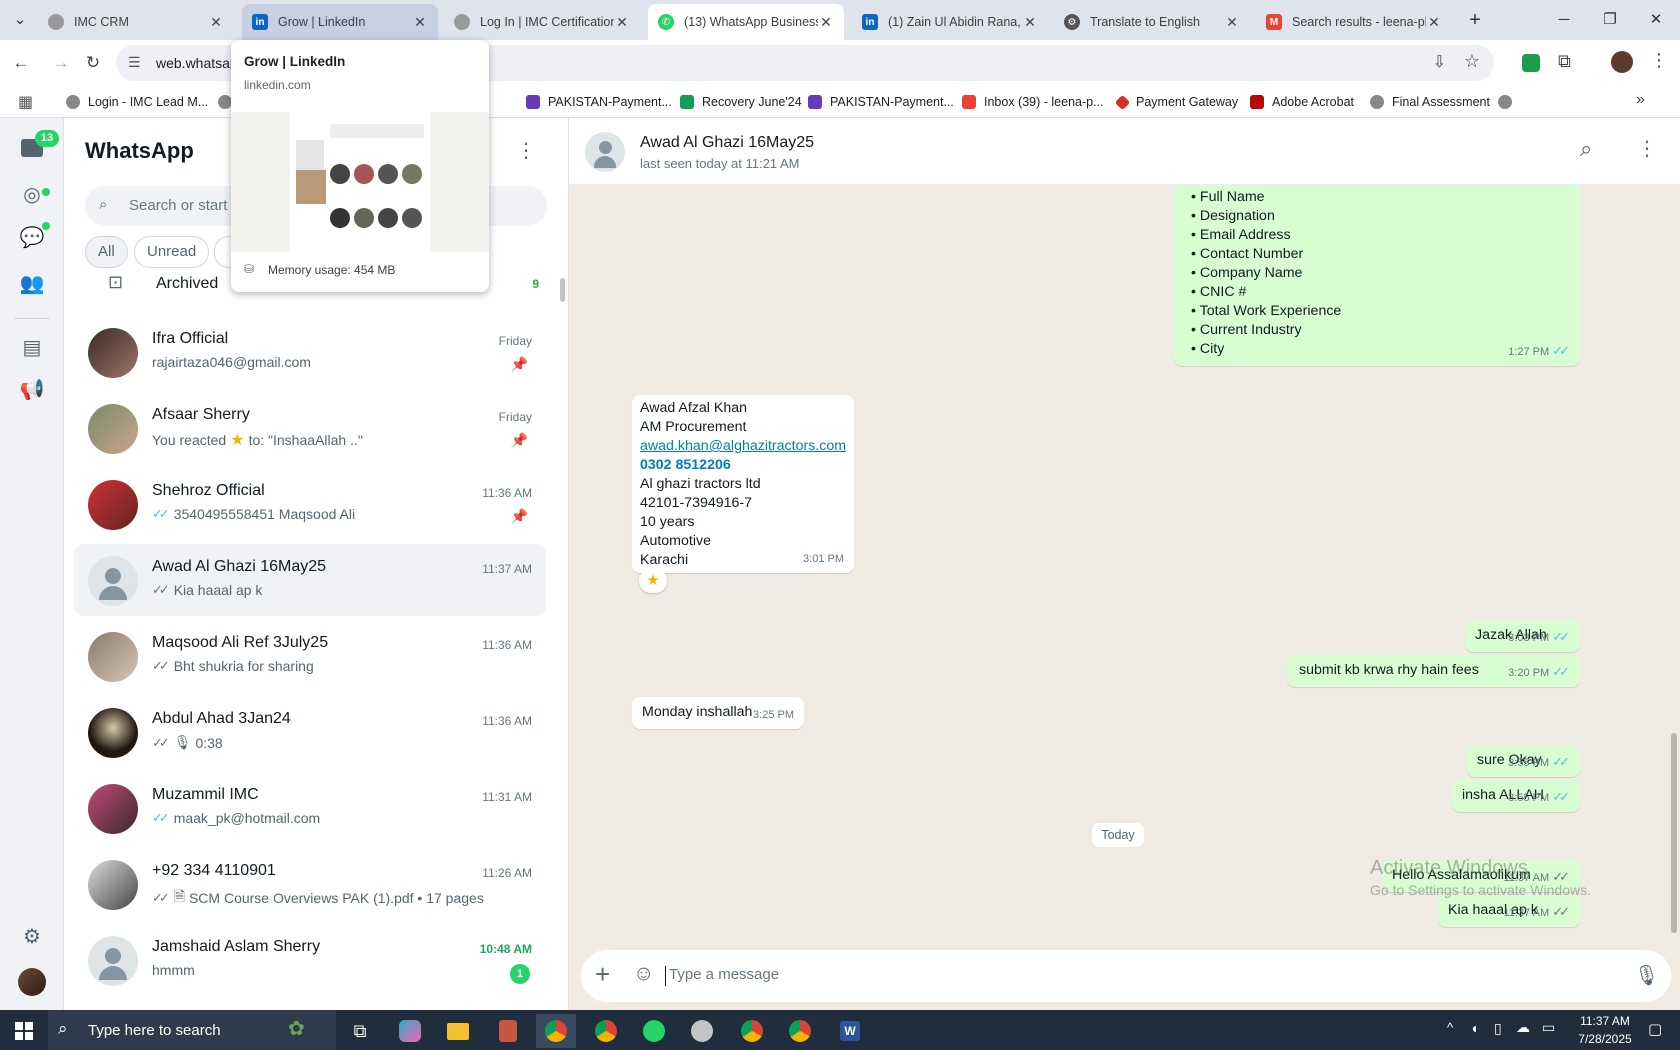 The width and height of the screenshot is (1680, 1050). What do you see at coordinates (1610, 20) in the screenshot?
I see `restore-button: ❐` at bounding box center [1610, 20].